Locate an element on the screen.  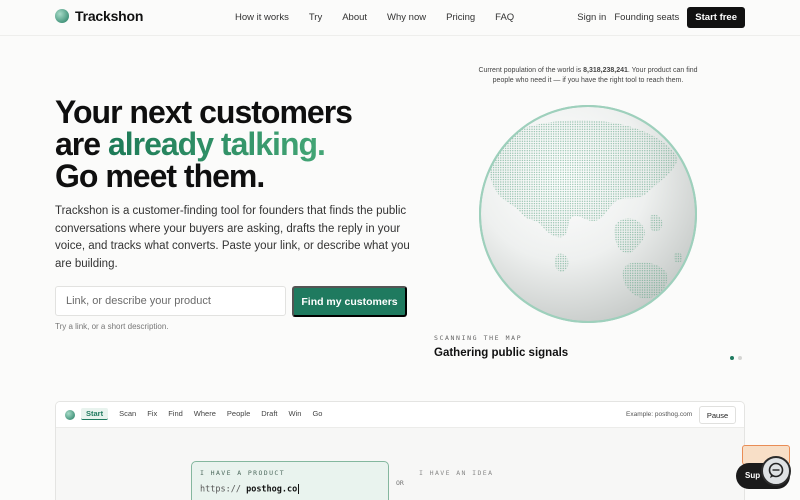
input-hint: Try a link, or a short description. is located at coordinates (112, 326).